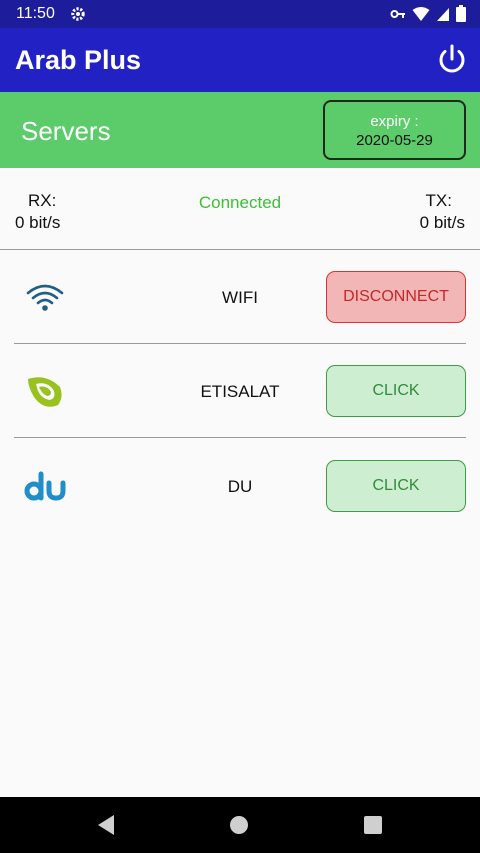  I want to click on expiry-box: expiry : 2020-05-29, so click(394, 130).